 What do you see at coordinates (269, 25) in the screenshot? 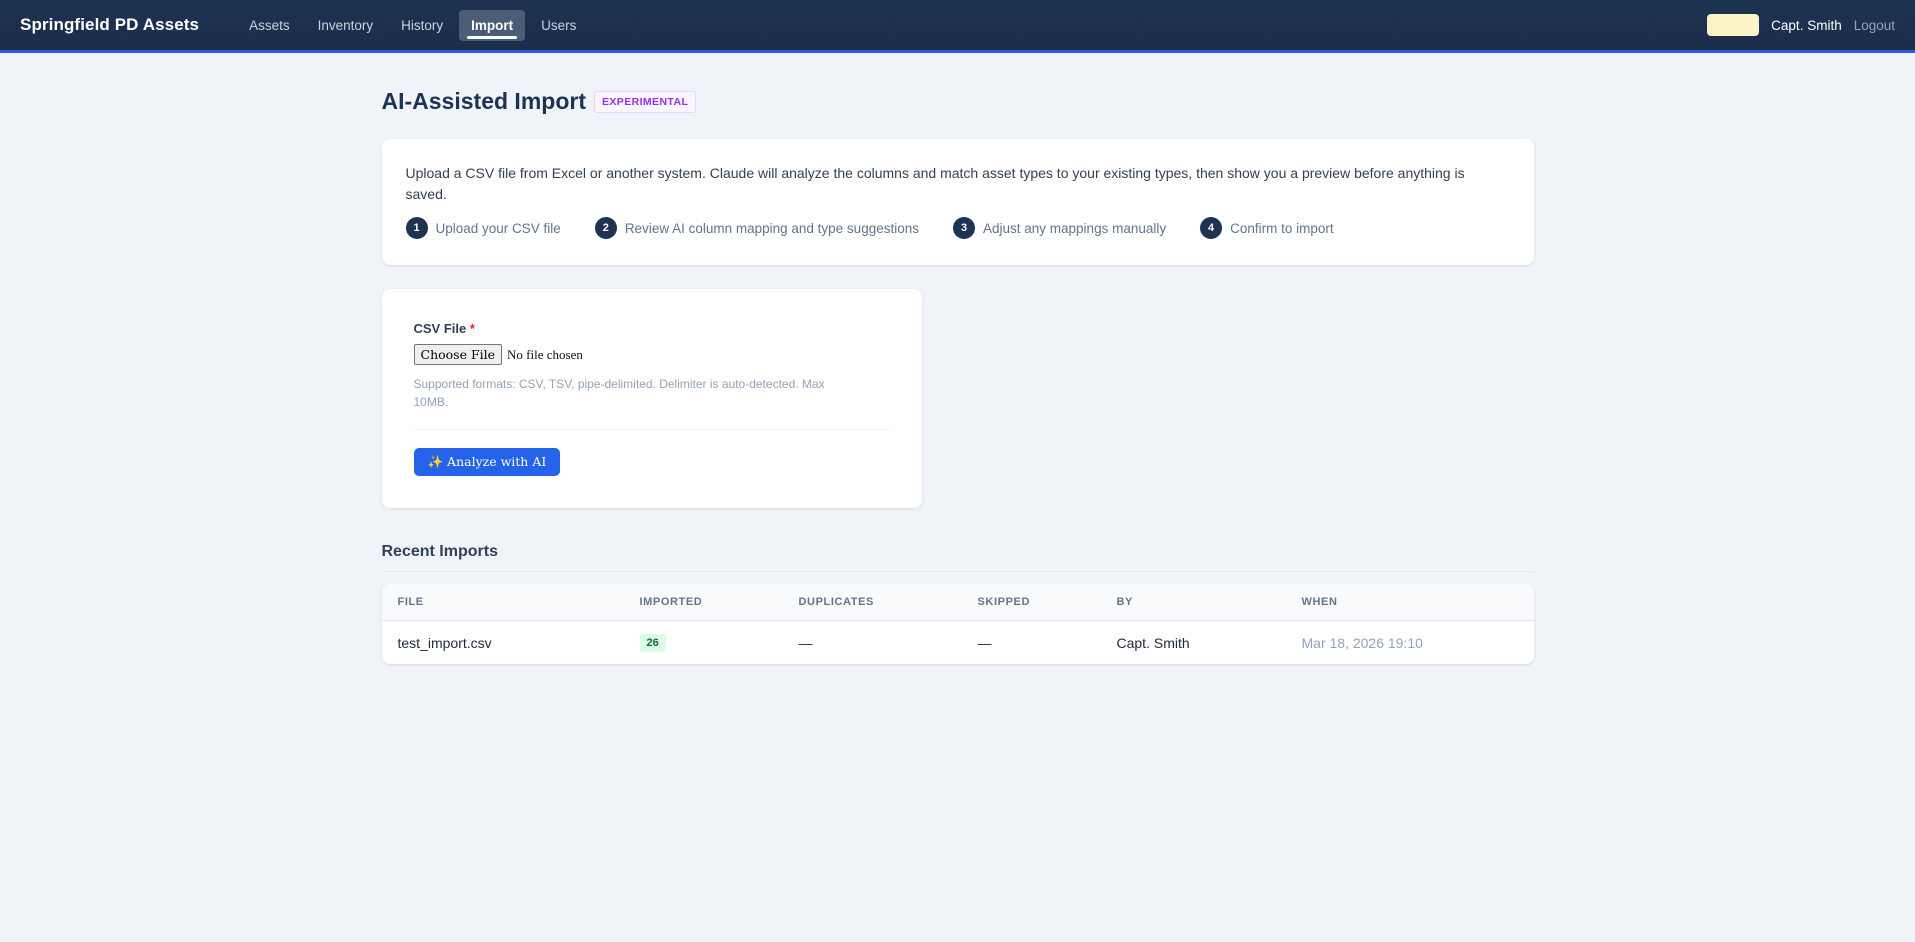
I see `nav-link-assets: Assets` at bounding box center [269, 25].